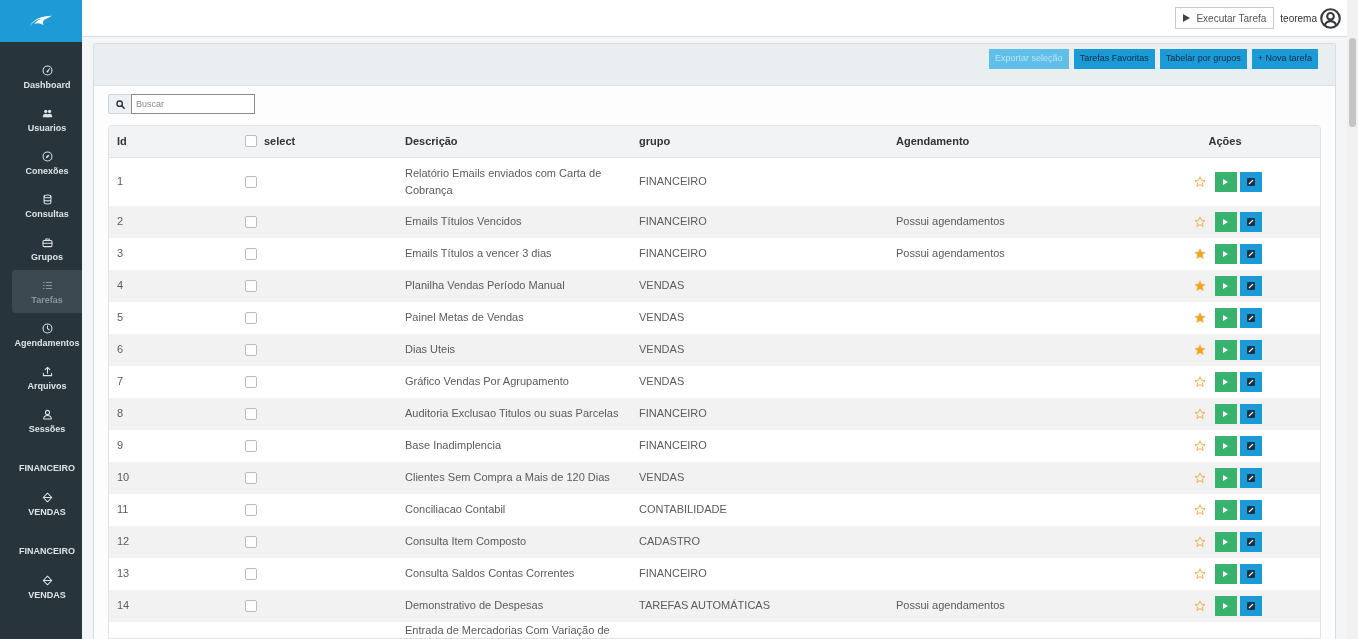 The width and height of the screenshot is (1358, 639). What do you see at coordinates (280, 141) in the screenshot?
I see `column-header: select` at bounding box center [280, 141].